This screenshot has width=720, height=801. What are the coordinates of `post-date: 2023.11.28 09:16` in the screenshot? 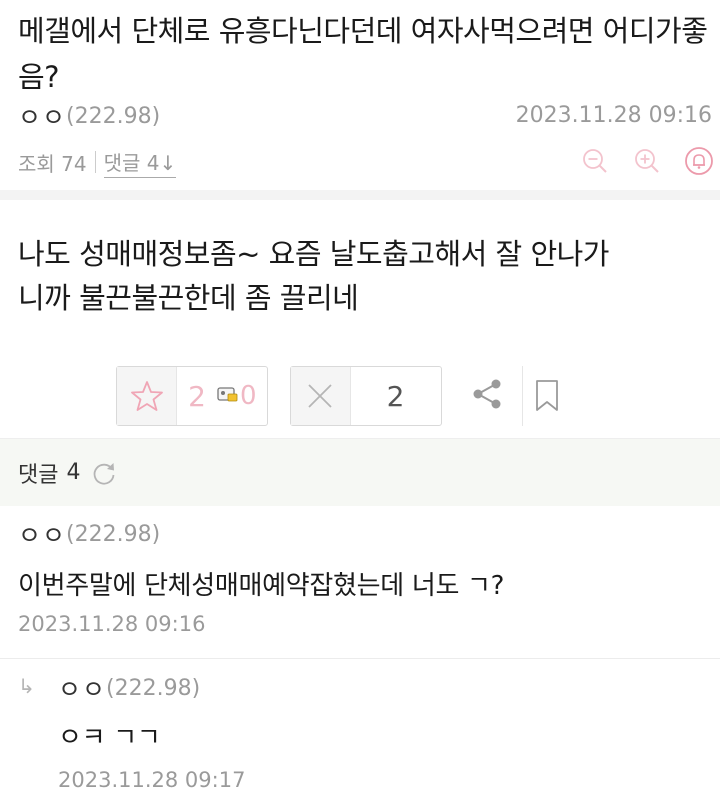 It's located at (613, 115).